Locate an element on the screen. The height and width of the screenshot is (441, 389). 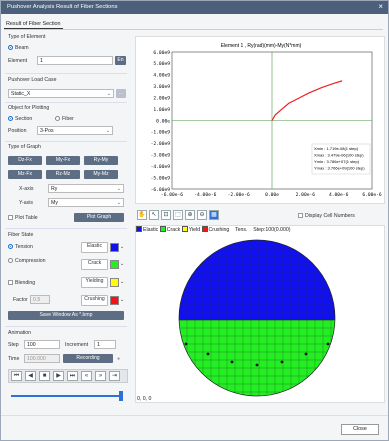
stats-text: Xmin : 1.719e-08(1 step) is located at coordinates (336, 148).